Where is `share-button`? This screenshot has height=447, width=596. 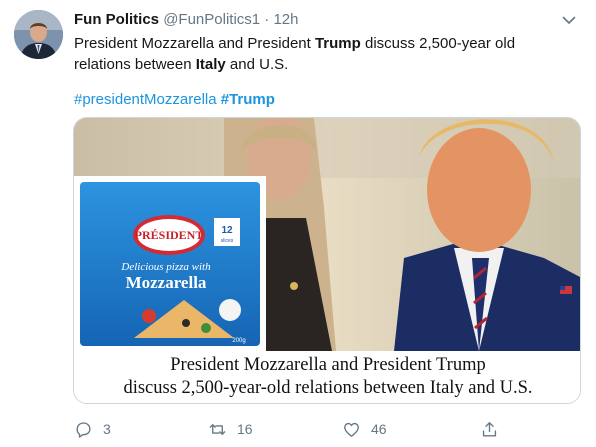 share-button is located at coordinates (494, 429).